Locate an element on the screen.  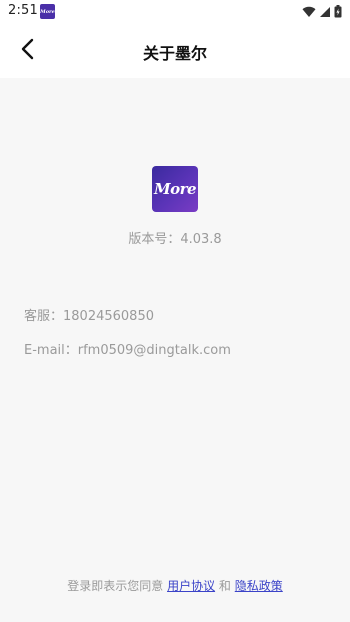
top-app-bar: 关于墨尔 is located at coordinates (175, 51).